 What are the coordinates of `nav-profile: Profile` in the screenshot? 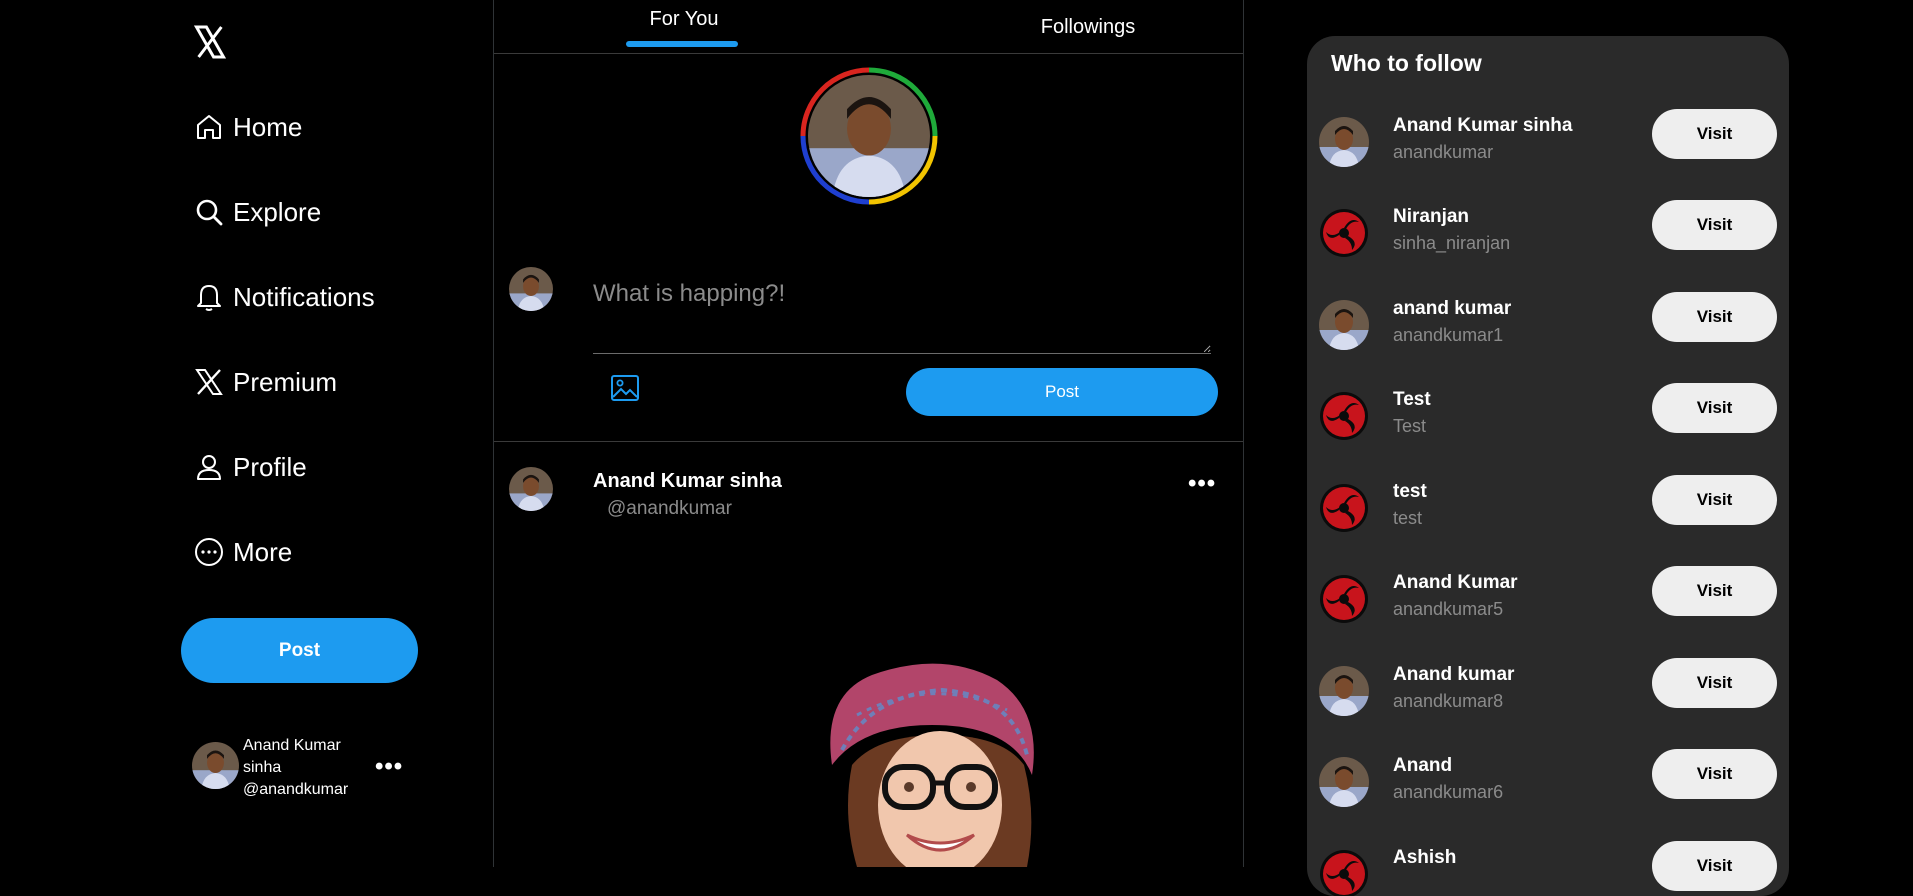 It's located at (250, 467).